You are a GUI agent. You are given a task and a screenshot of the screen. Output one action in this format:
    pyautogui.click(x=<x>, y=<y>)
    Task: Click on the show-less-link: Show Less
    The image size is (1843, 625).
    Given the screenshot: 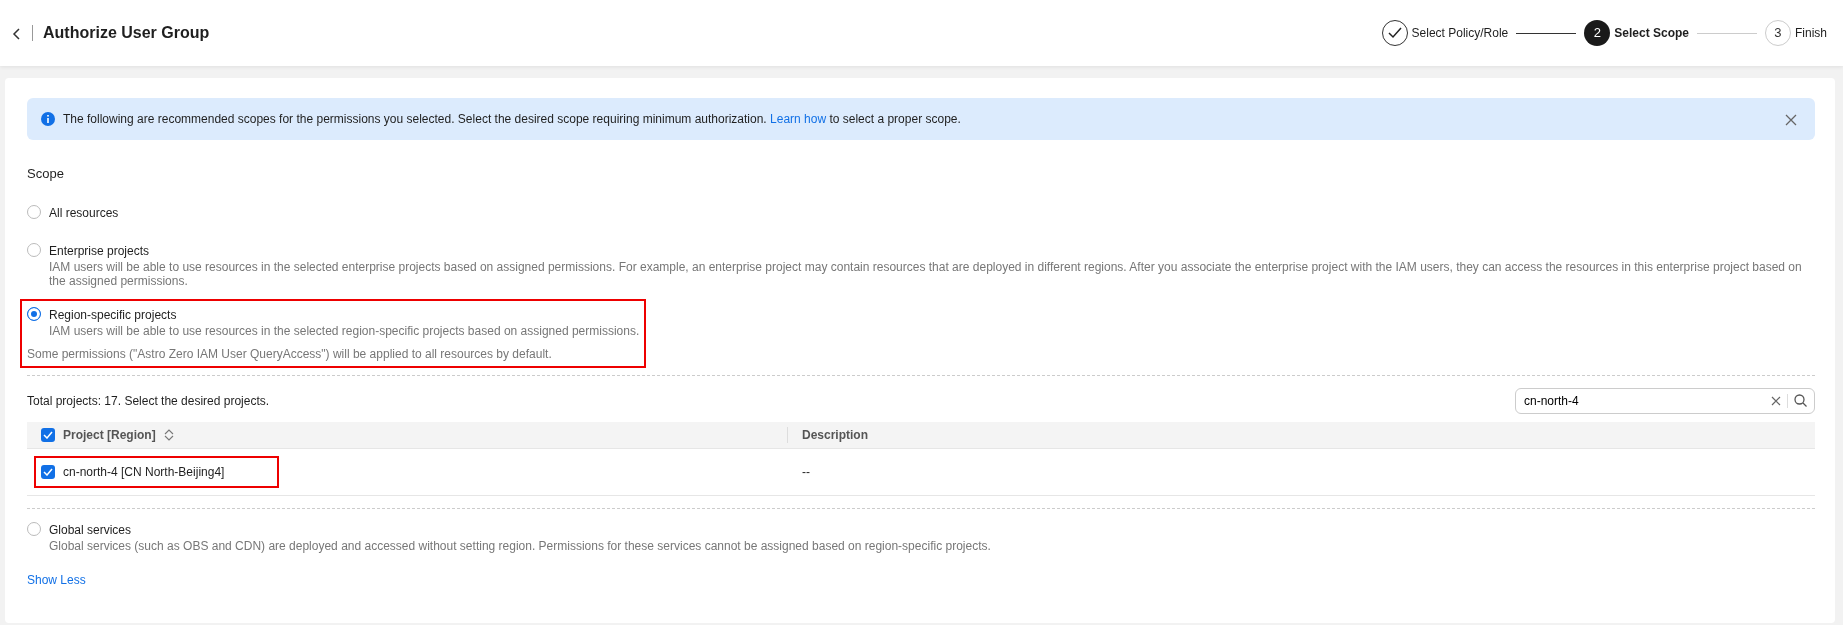 What is the action you would take?
    pyautogui.click(x=56, y=580)
    